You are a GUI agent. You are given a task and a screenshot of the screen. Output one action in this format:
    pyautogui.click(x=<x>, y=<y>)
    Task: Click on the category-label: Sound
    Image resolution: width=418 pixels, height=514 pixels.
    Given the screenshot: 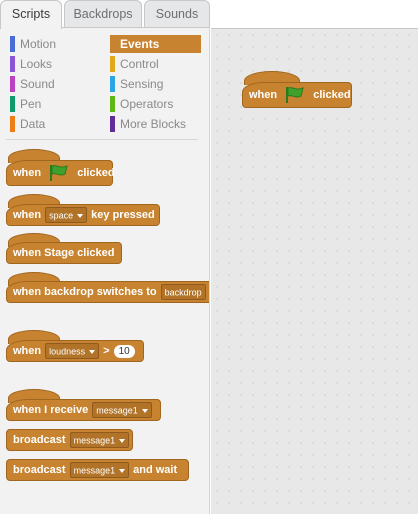 What is the action you would take?
    pyautogui.click(x=37, y=84)
    